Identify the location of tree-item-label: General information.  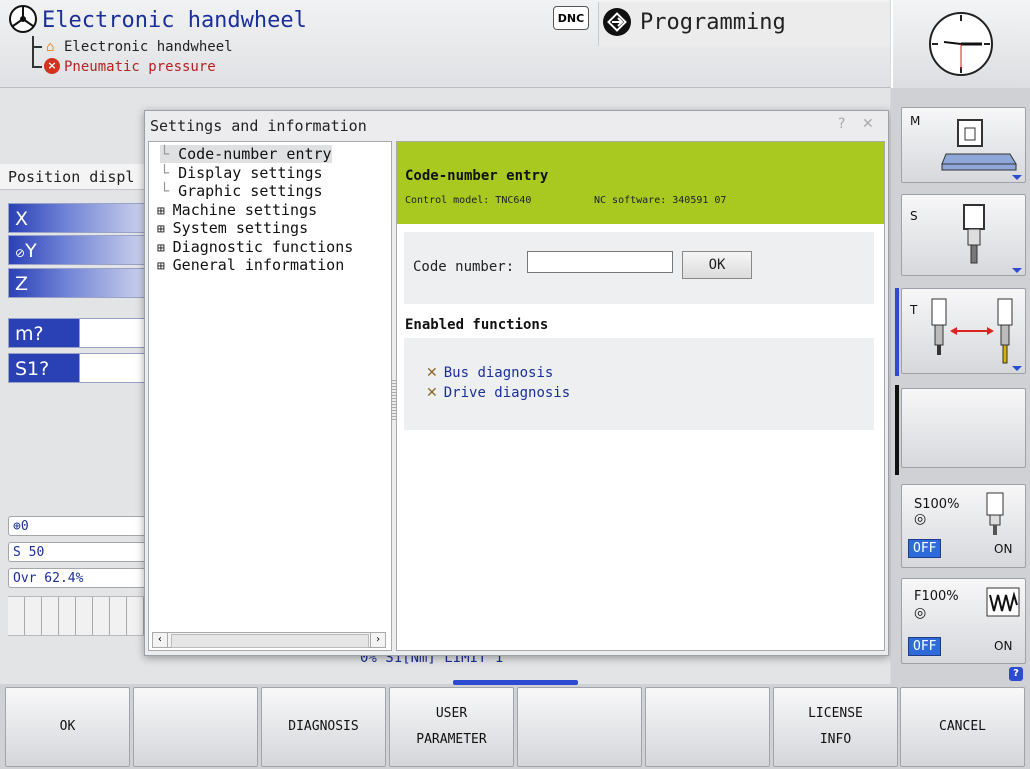
(258, 265).